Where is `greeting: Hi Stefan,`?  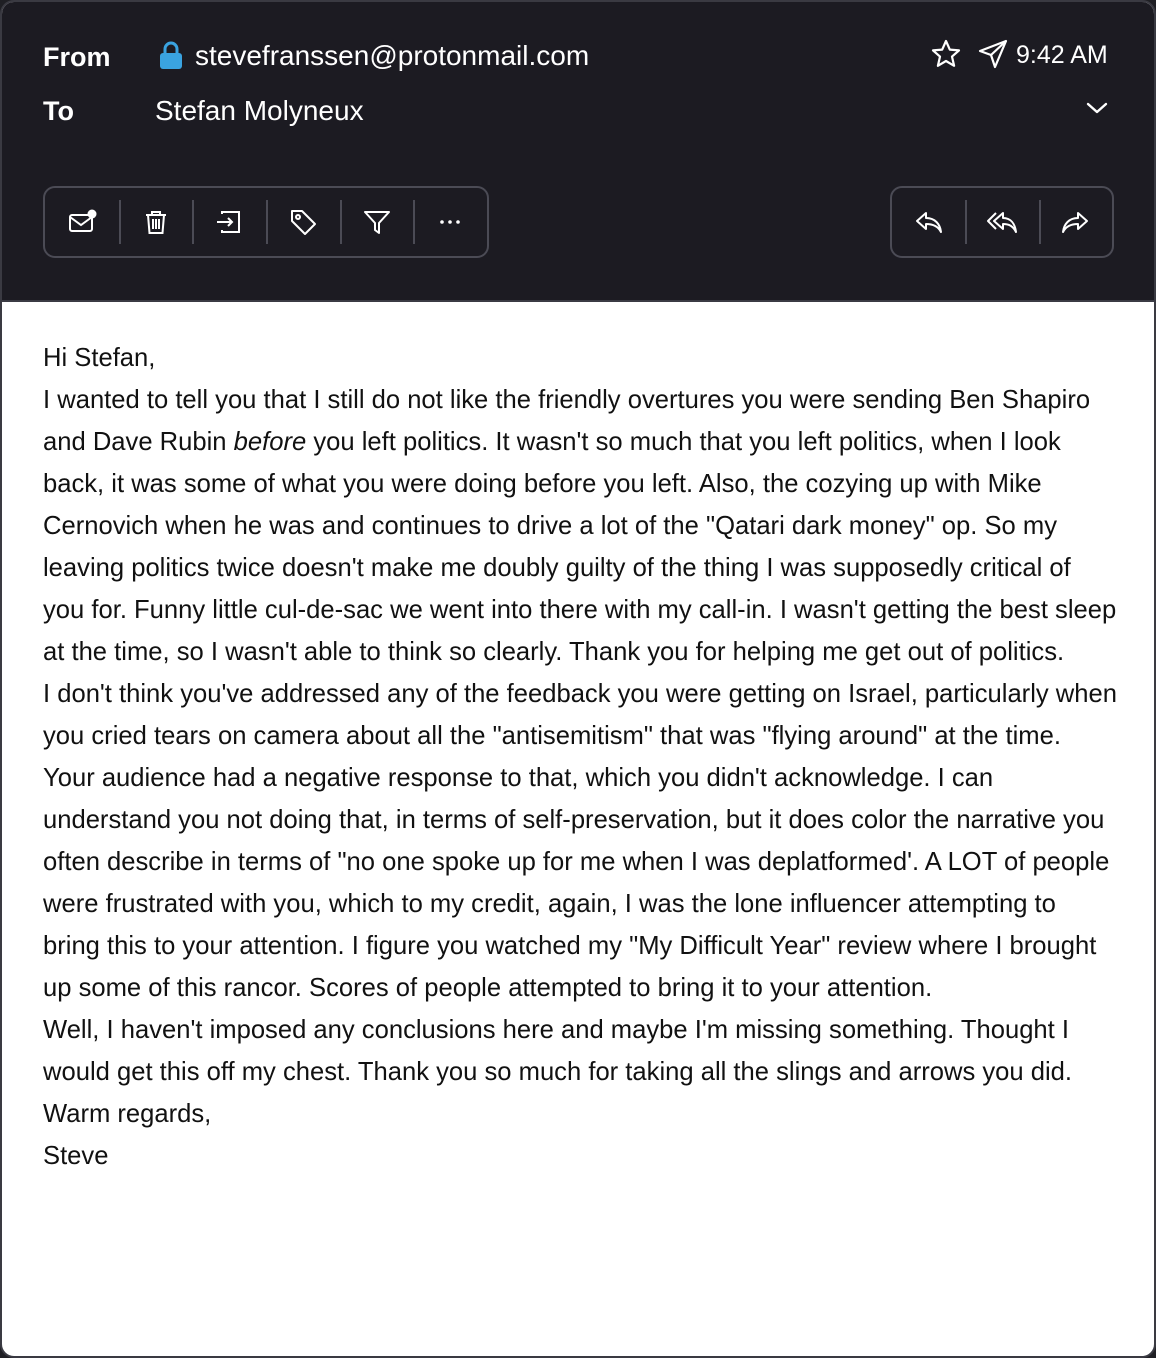 greeting: Hi Stefan, is located at coordinates (99, 358).